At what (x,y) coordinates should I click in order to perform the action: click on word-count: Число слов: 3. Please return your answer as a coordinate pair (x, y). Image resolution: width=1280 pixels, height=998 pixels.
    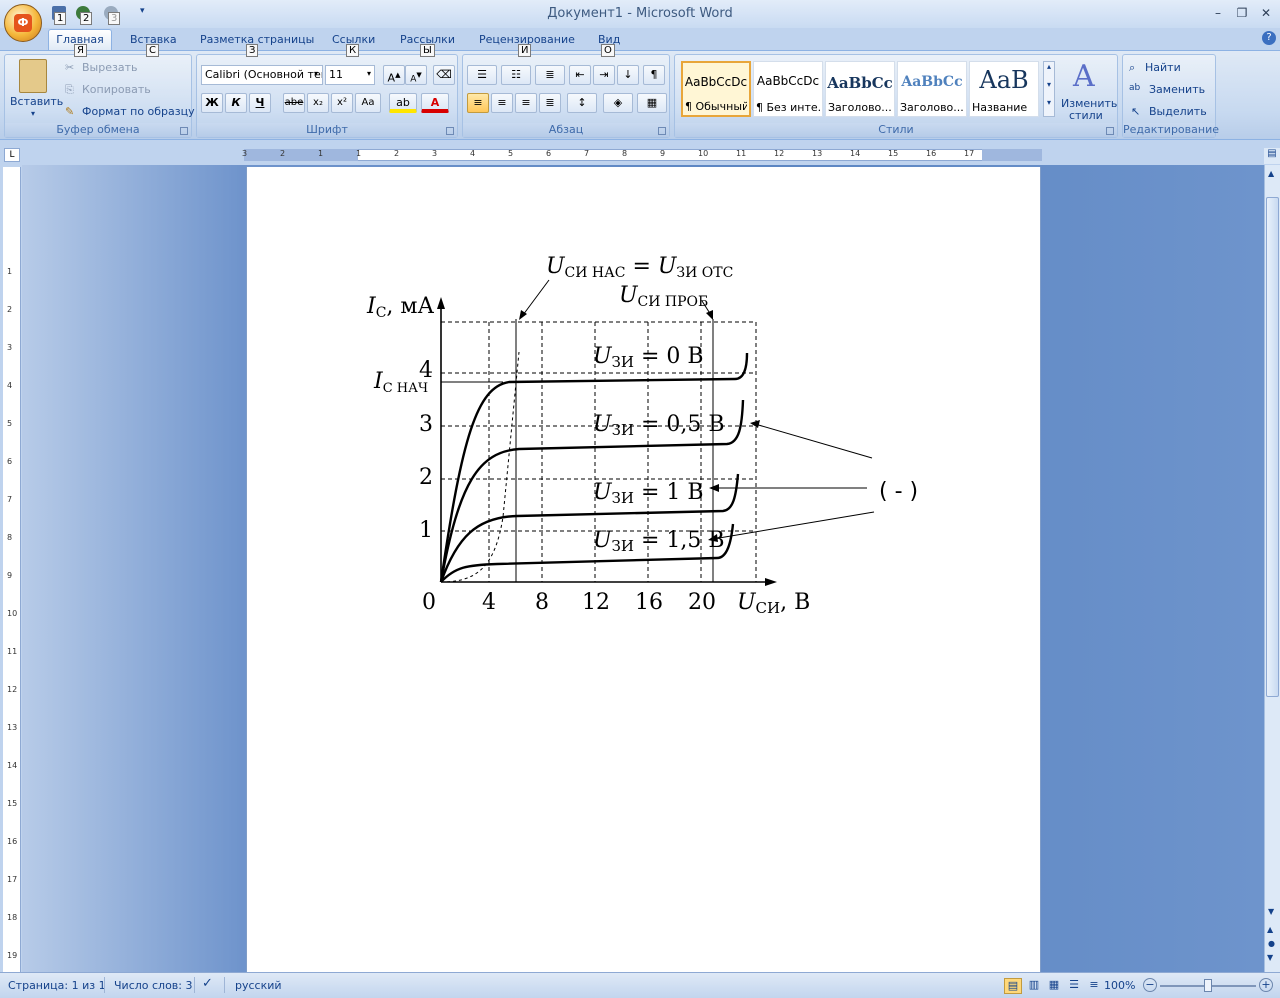
    Looking at the image, I should click on (153, 985).